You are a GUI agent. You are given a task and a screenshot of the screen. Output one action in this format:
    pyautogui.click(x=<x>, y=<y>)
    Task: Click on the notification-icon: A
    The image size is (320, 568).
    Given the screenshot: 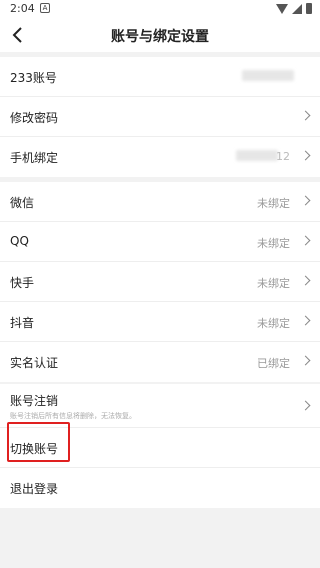 What is the action you would take?
    pyautogui.click(x=45, y=8)
    